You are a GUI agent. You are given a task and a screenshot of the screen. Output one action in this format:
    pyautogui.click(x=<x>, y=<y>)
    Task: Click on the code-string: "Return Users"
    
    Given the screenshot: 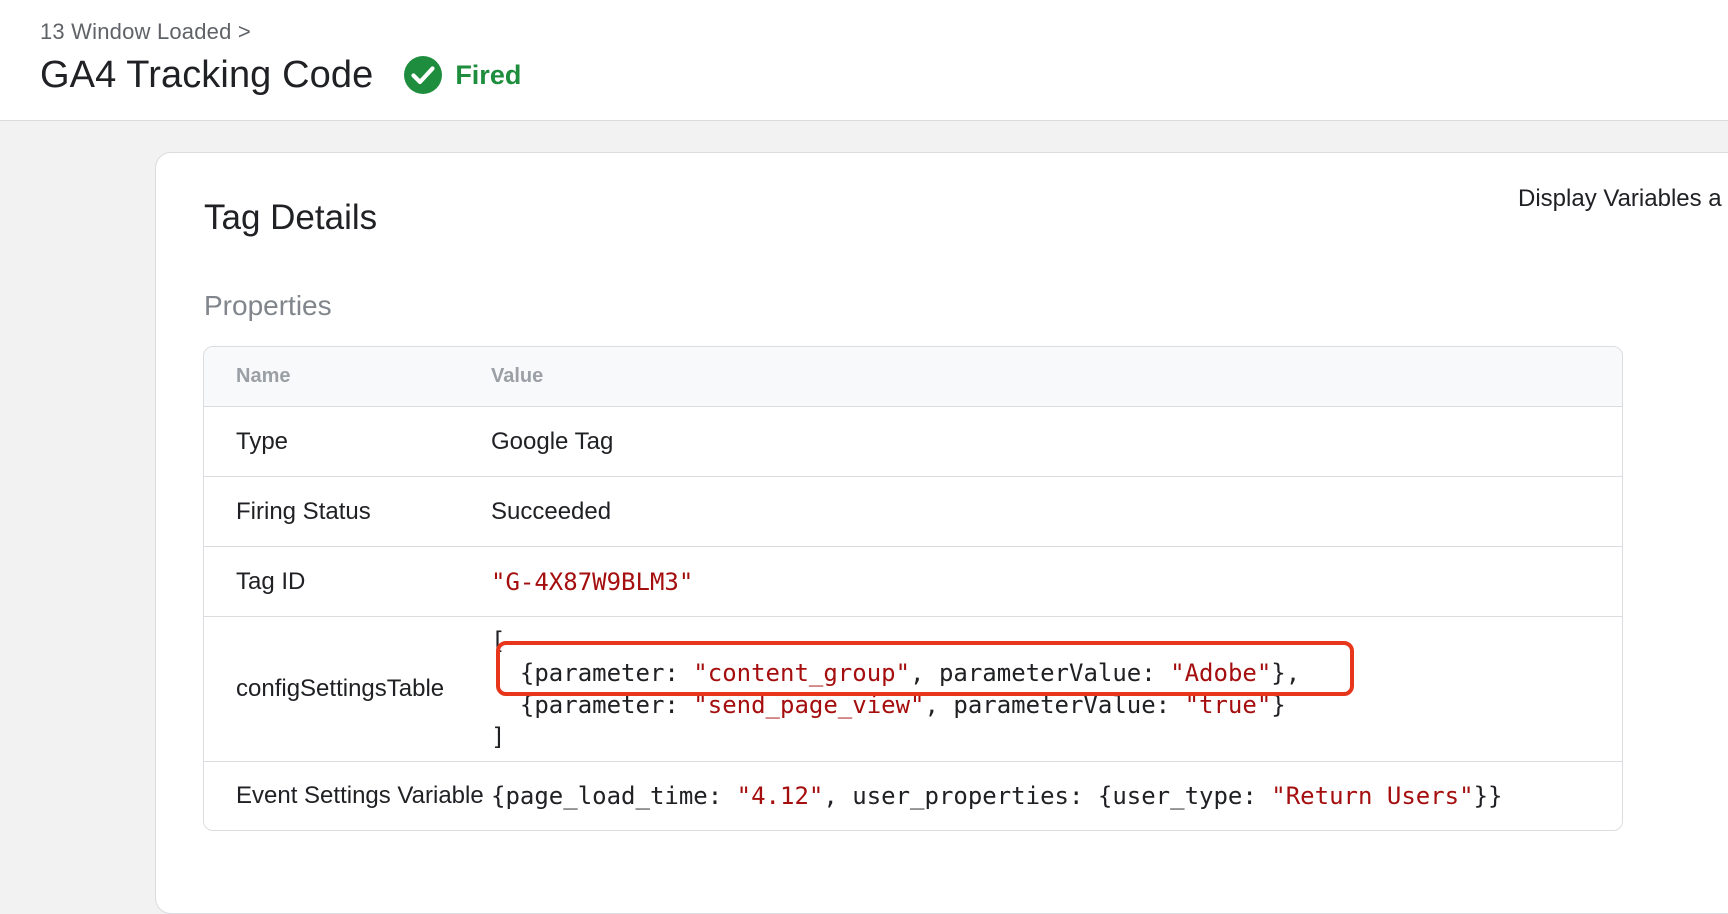 What is the action you would take?
    pyautogui.click(x=1372, y=796)
    